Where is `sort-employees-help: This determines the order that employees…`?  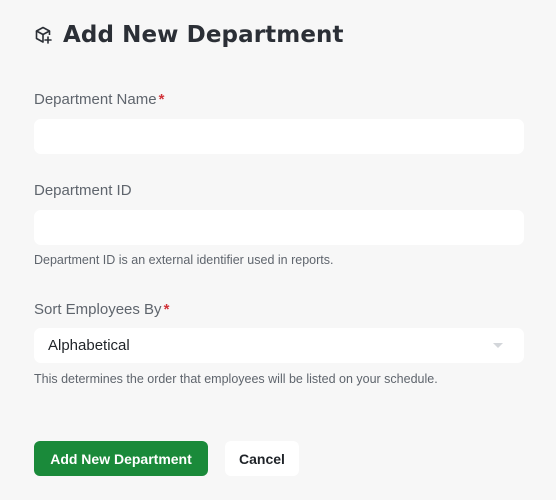 sort-employees-help: This determines the order that employees… is located at coordinates (236, 379).